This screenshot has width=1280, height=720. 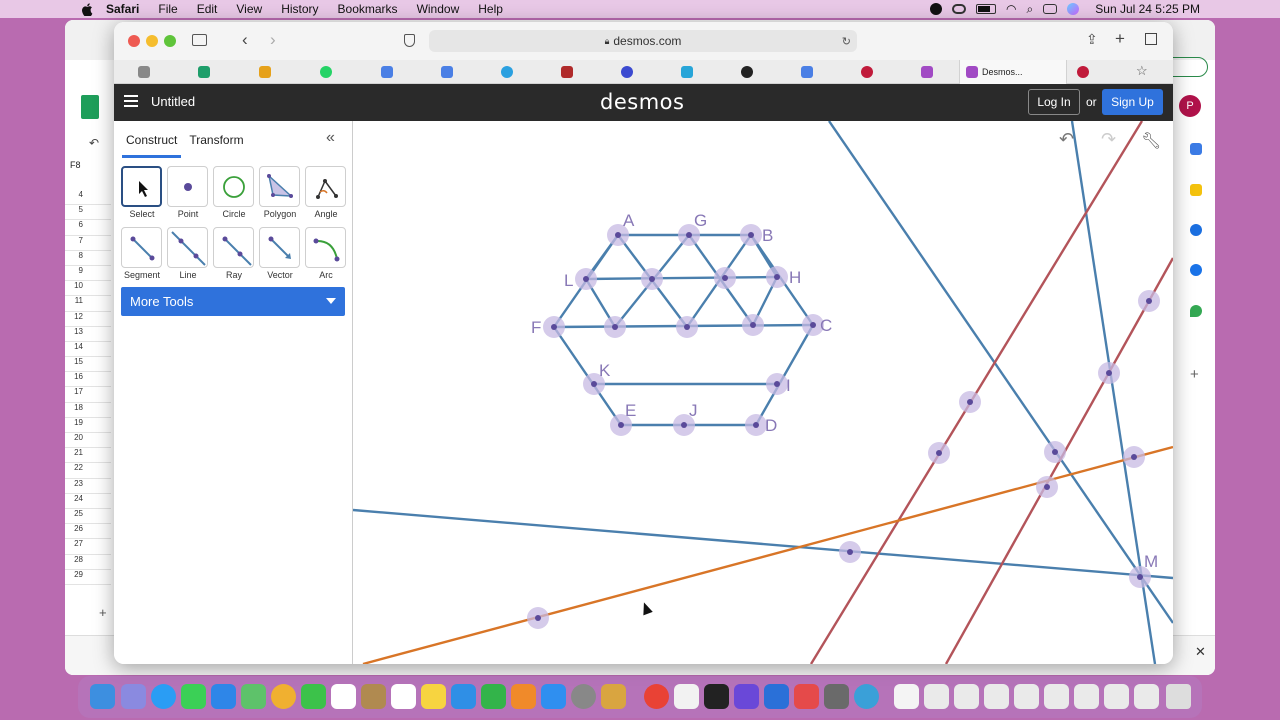 What do you see at coordinates (1190, 106) in the screenshot?
I see `profile-avatar: P` at bounding box center [1190, 106].